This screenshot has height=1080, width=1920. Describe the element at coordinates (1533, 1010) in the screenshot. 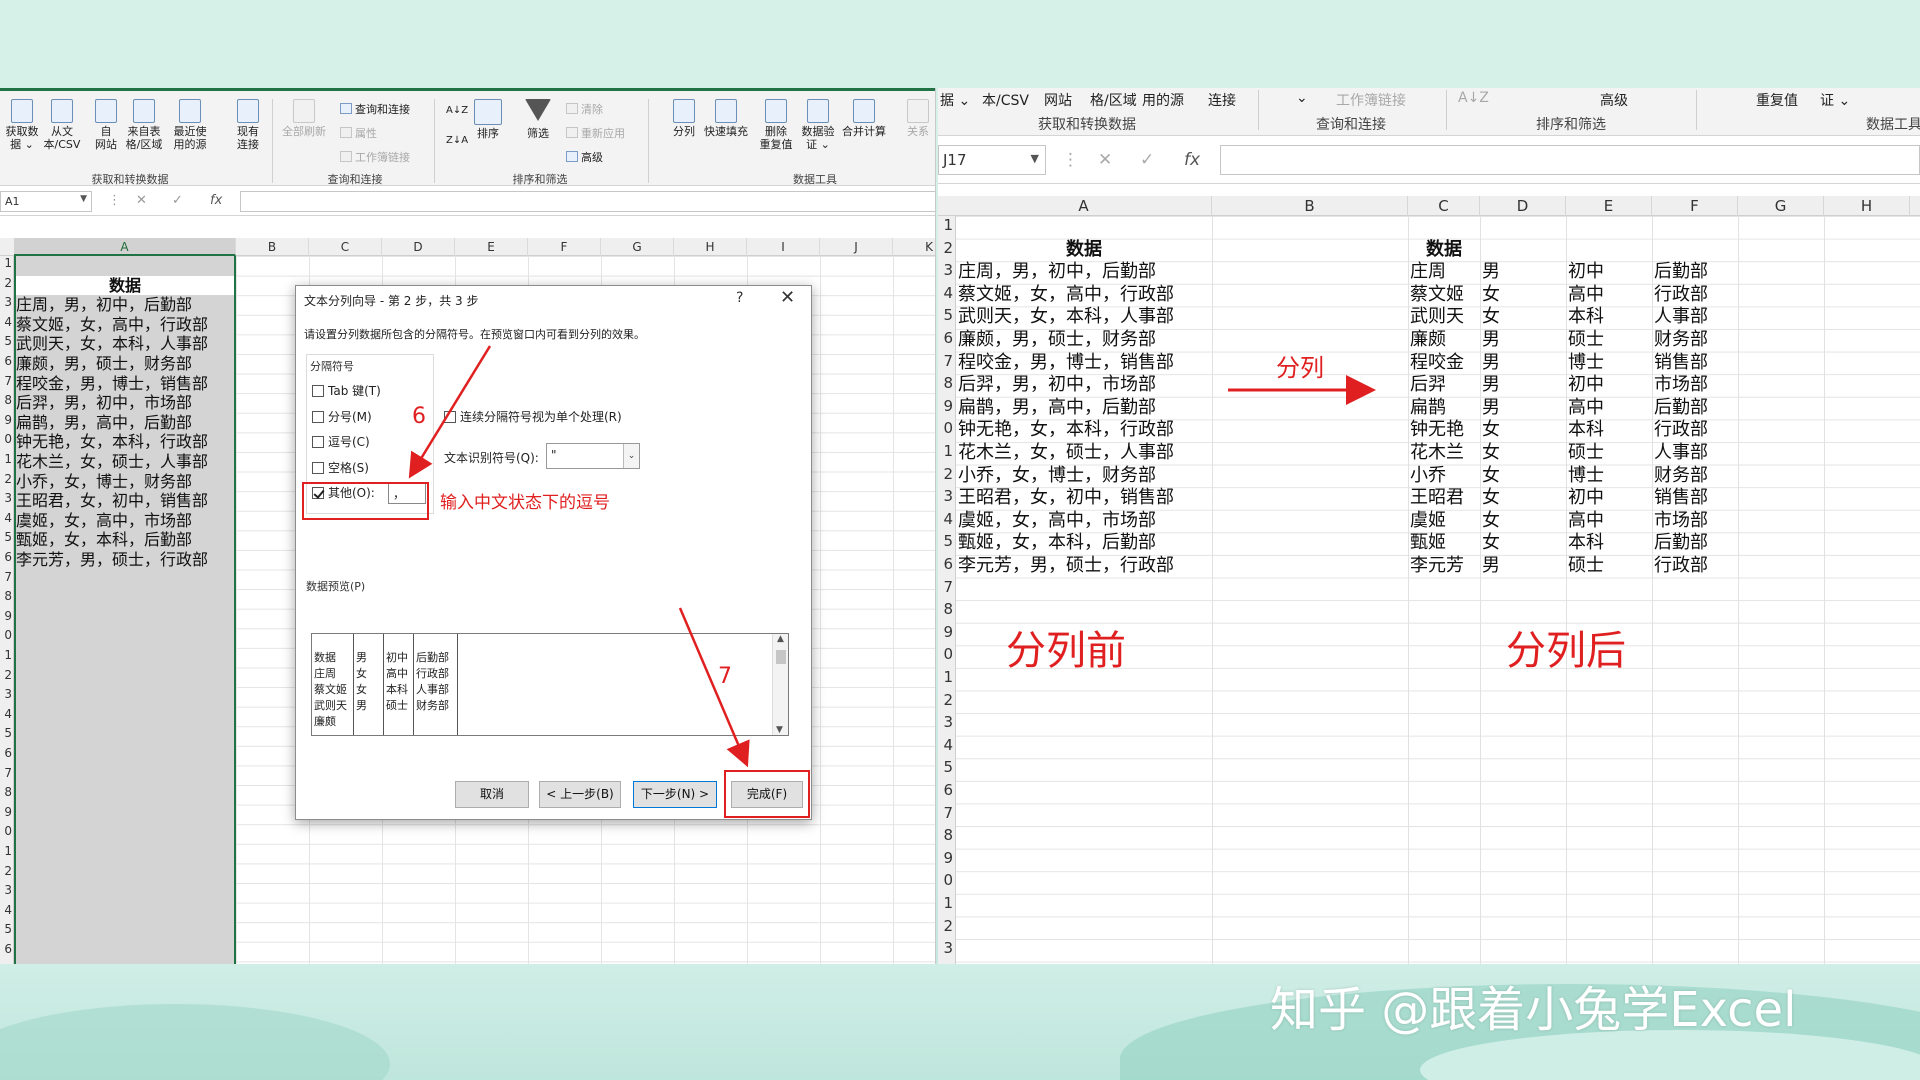

I see `watermark: 知乎 @跟着小兔学Excel` at that location.